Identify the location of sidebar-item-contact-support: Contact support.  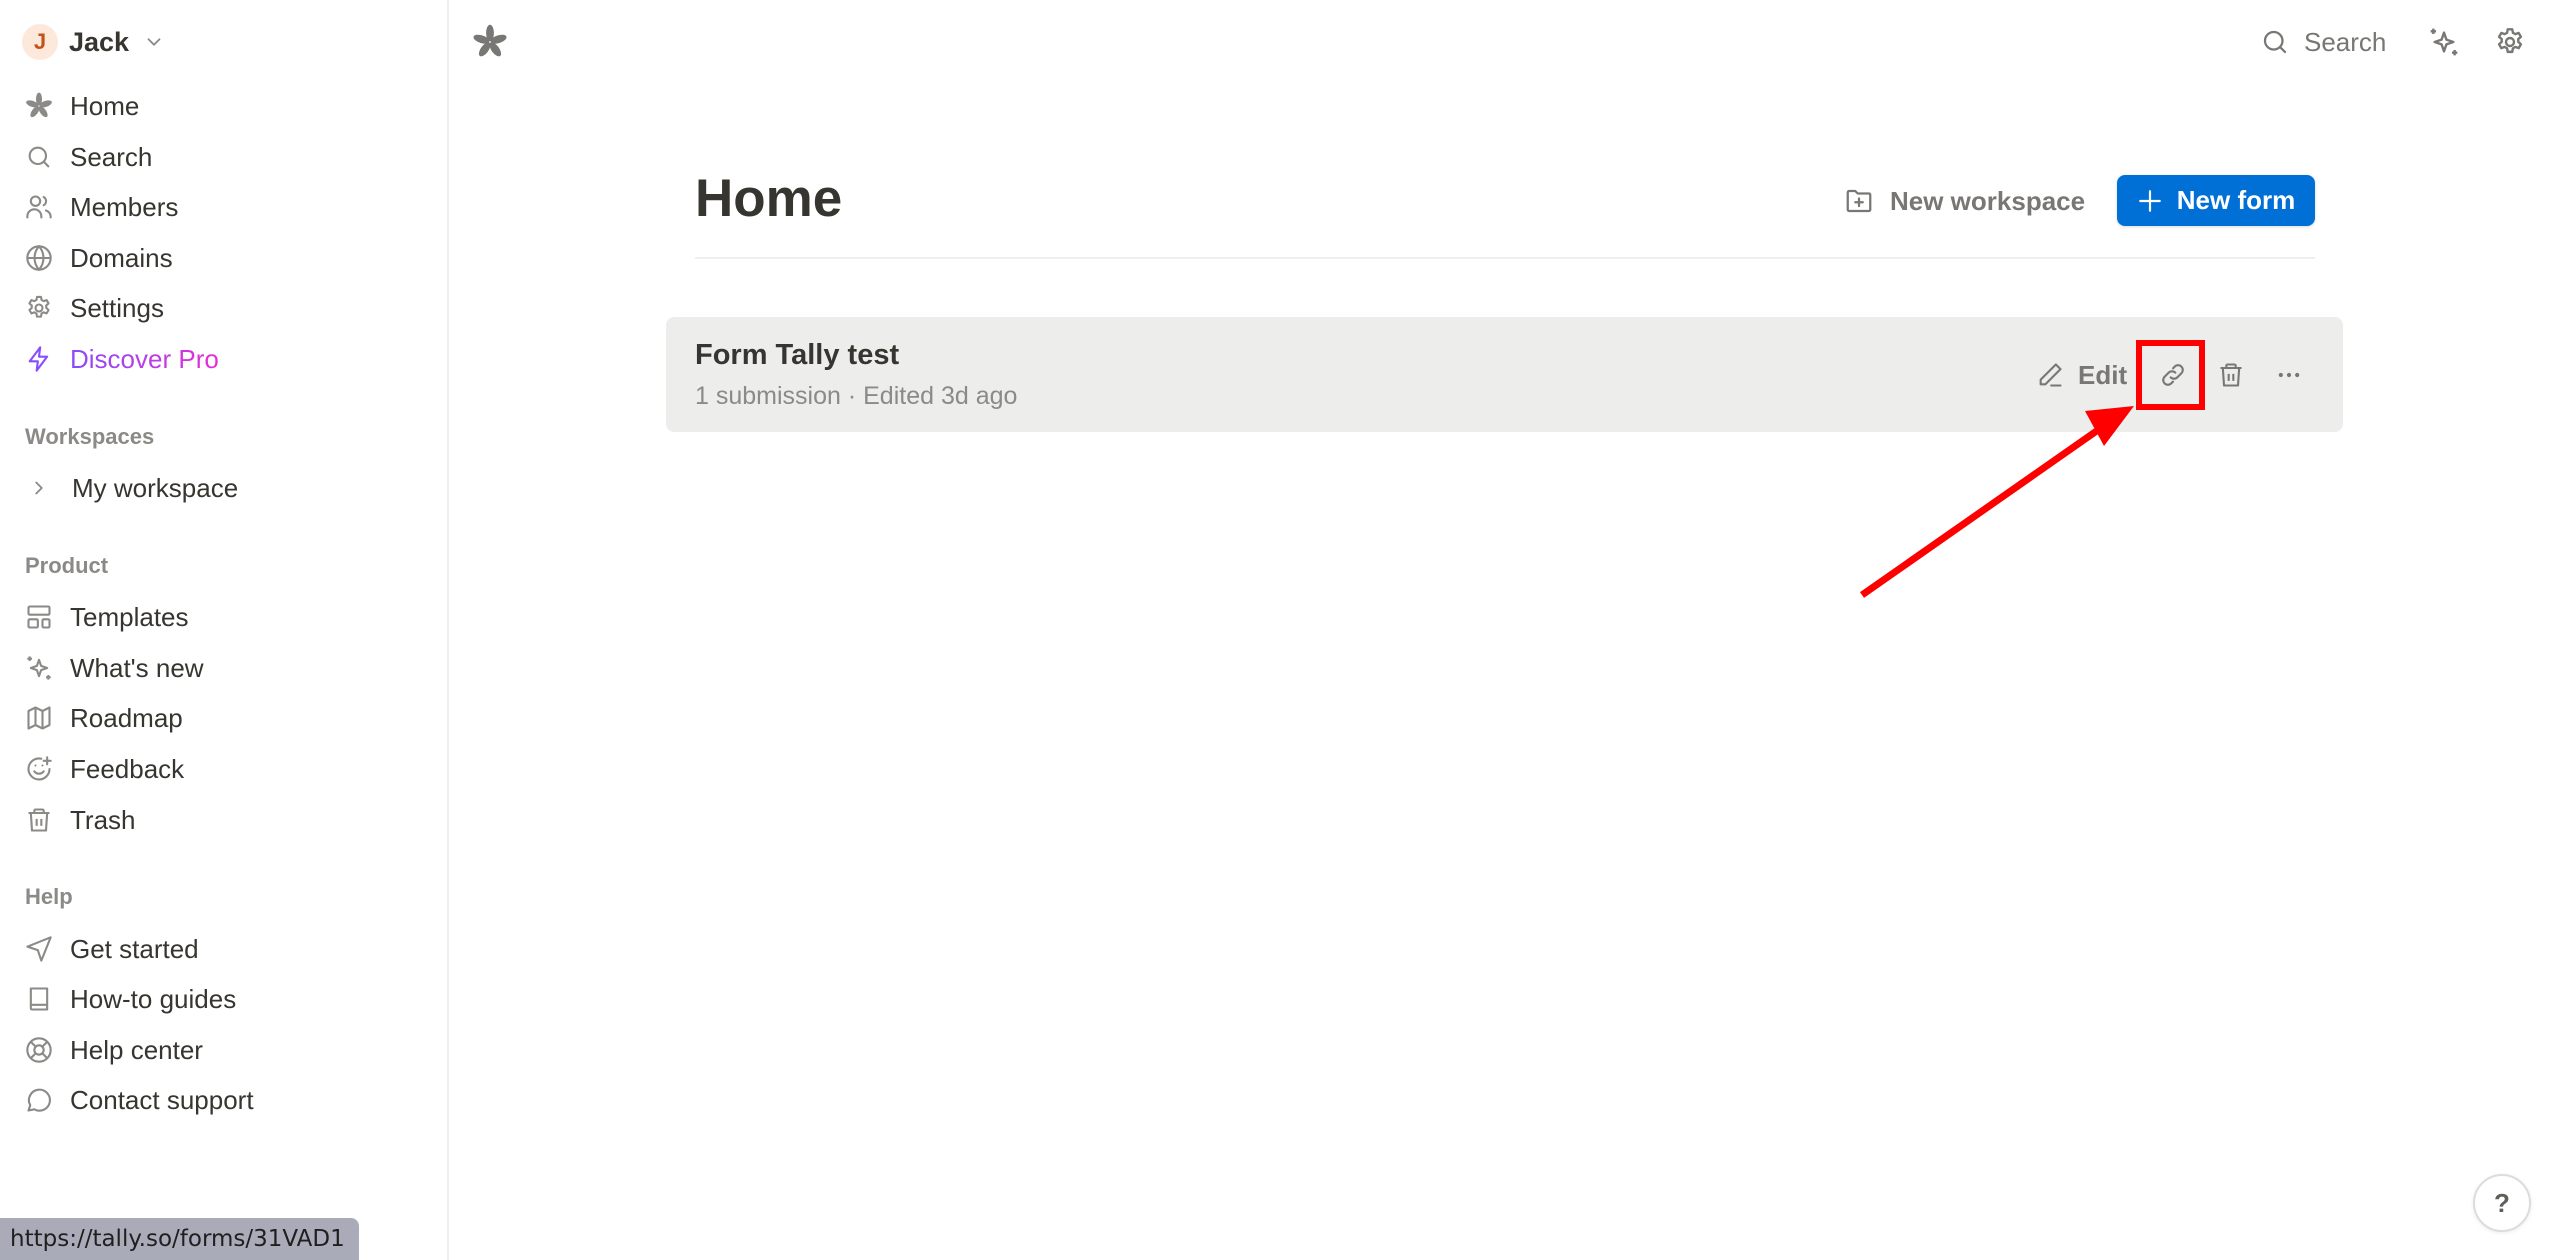
(139, 1100).